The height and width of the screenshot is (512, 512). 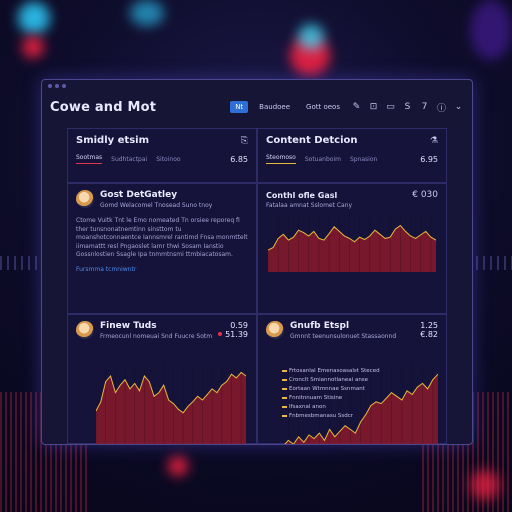 What do you see at coordinates (407, 107) in the screenshot?
I see `s-icon: S` at bounding box center [407, 107].